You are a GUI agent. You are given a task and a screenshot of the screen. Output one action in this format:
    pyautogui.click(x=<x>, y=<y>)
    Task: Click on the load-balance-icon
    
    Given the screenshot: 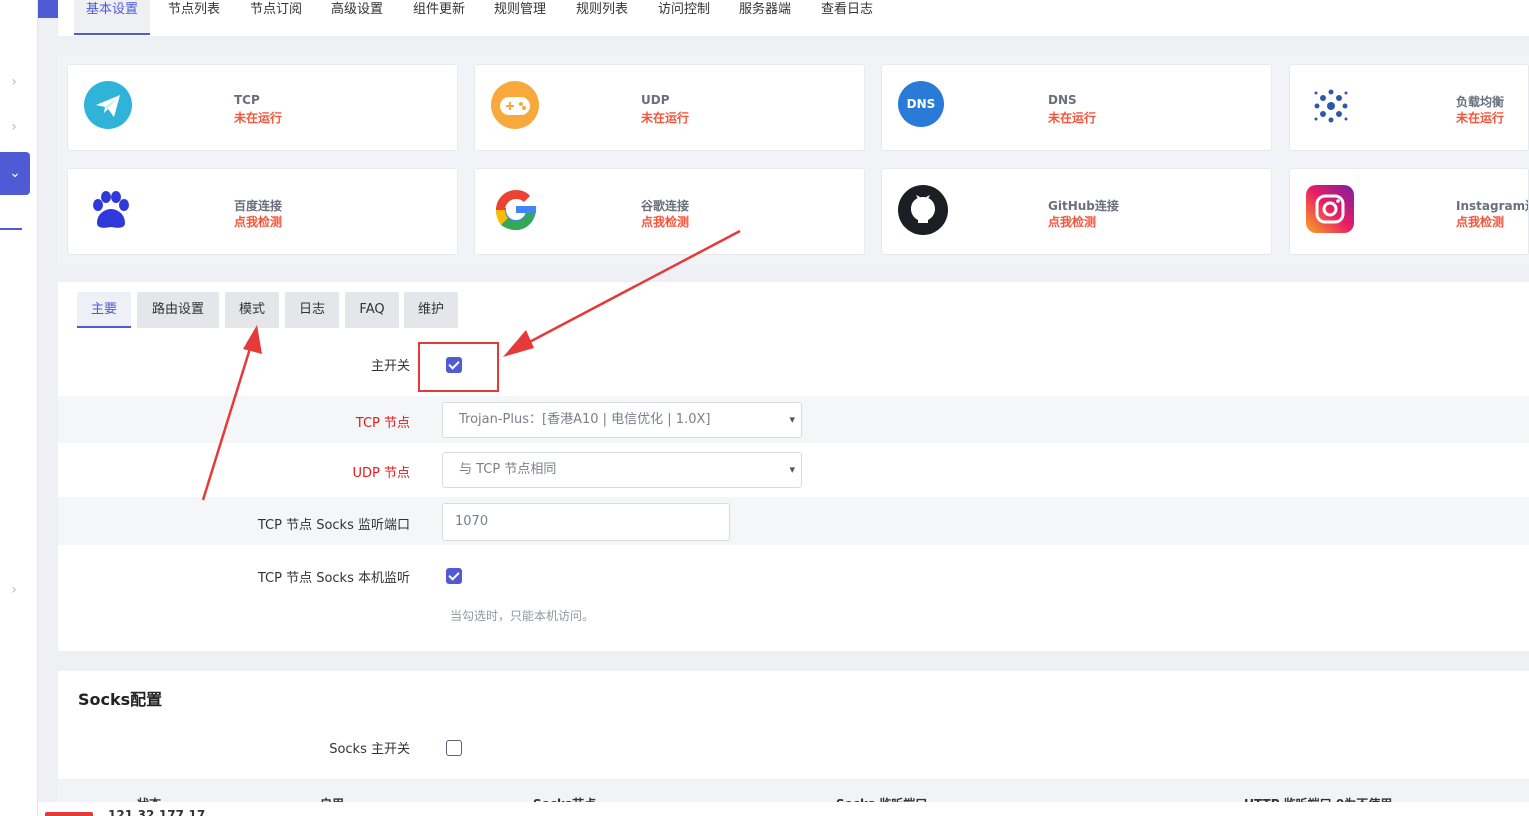 What is the action you would take?
    pyautogui.click(x=1331, y=106)
    